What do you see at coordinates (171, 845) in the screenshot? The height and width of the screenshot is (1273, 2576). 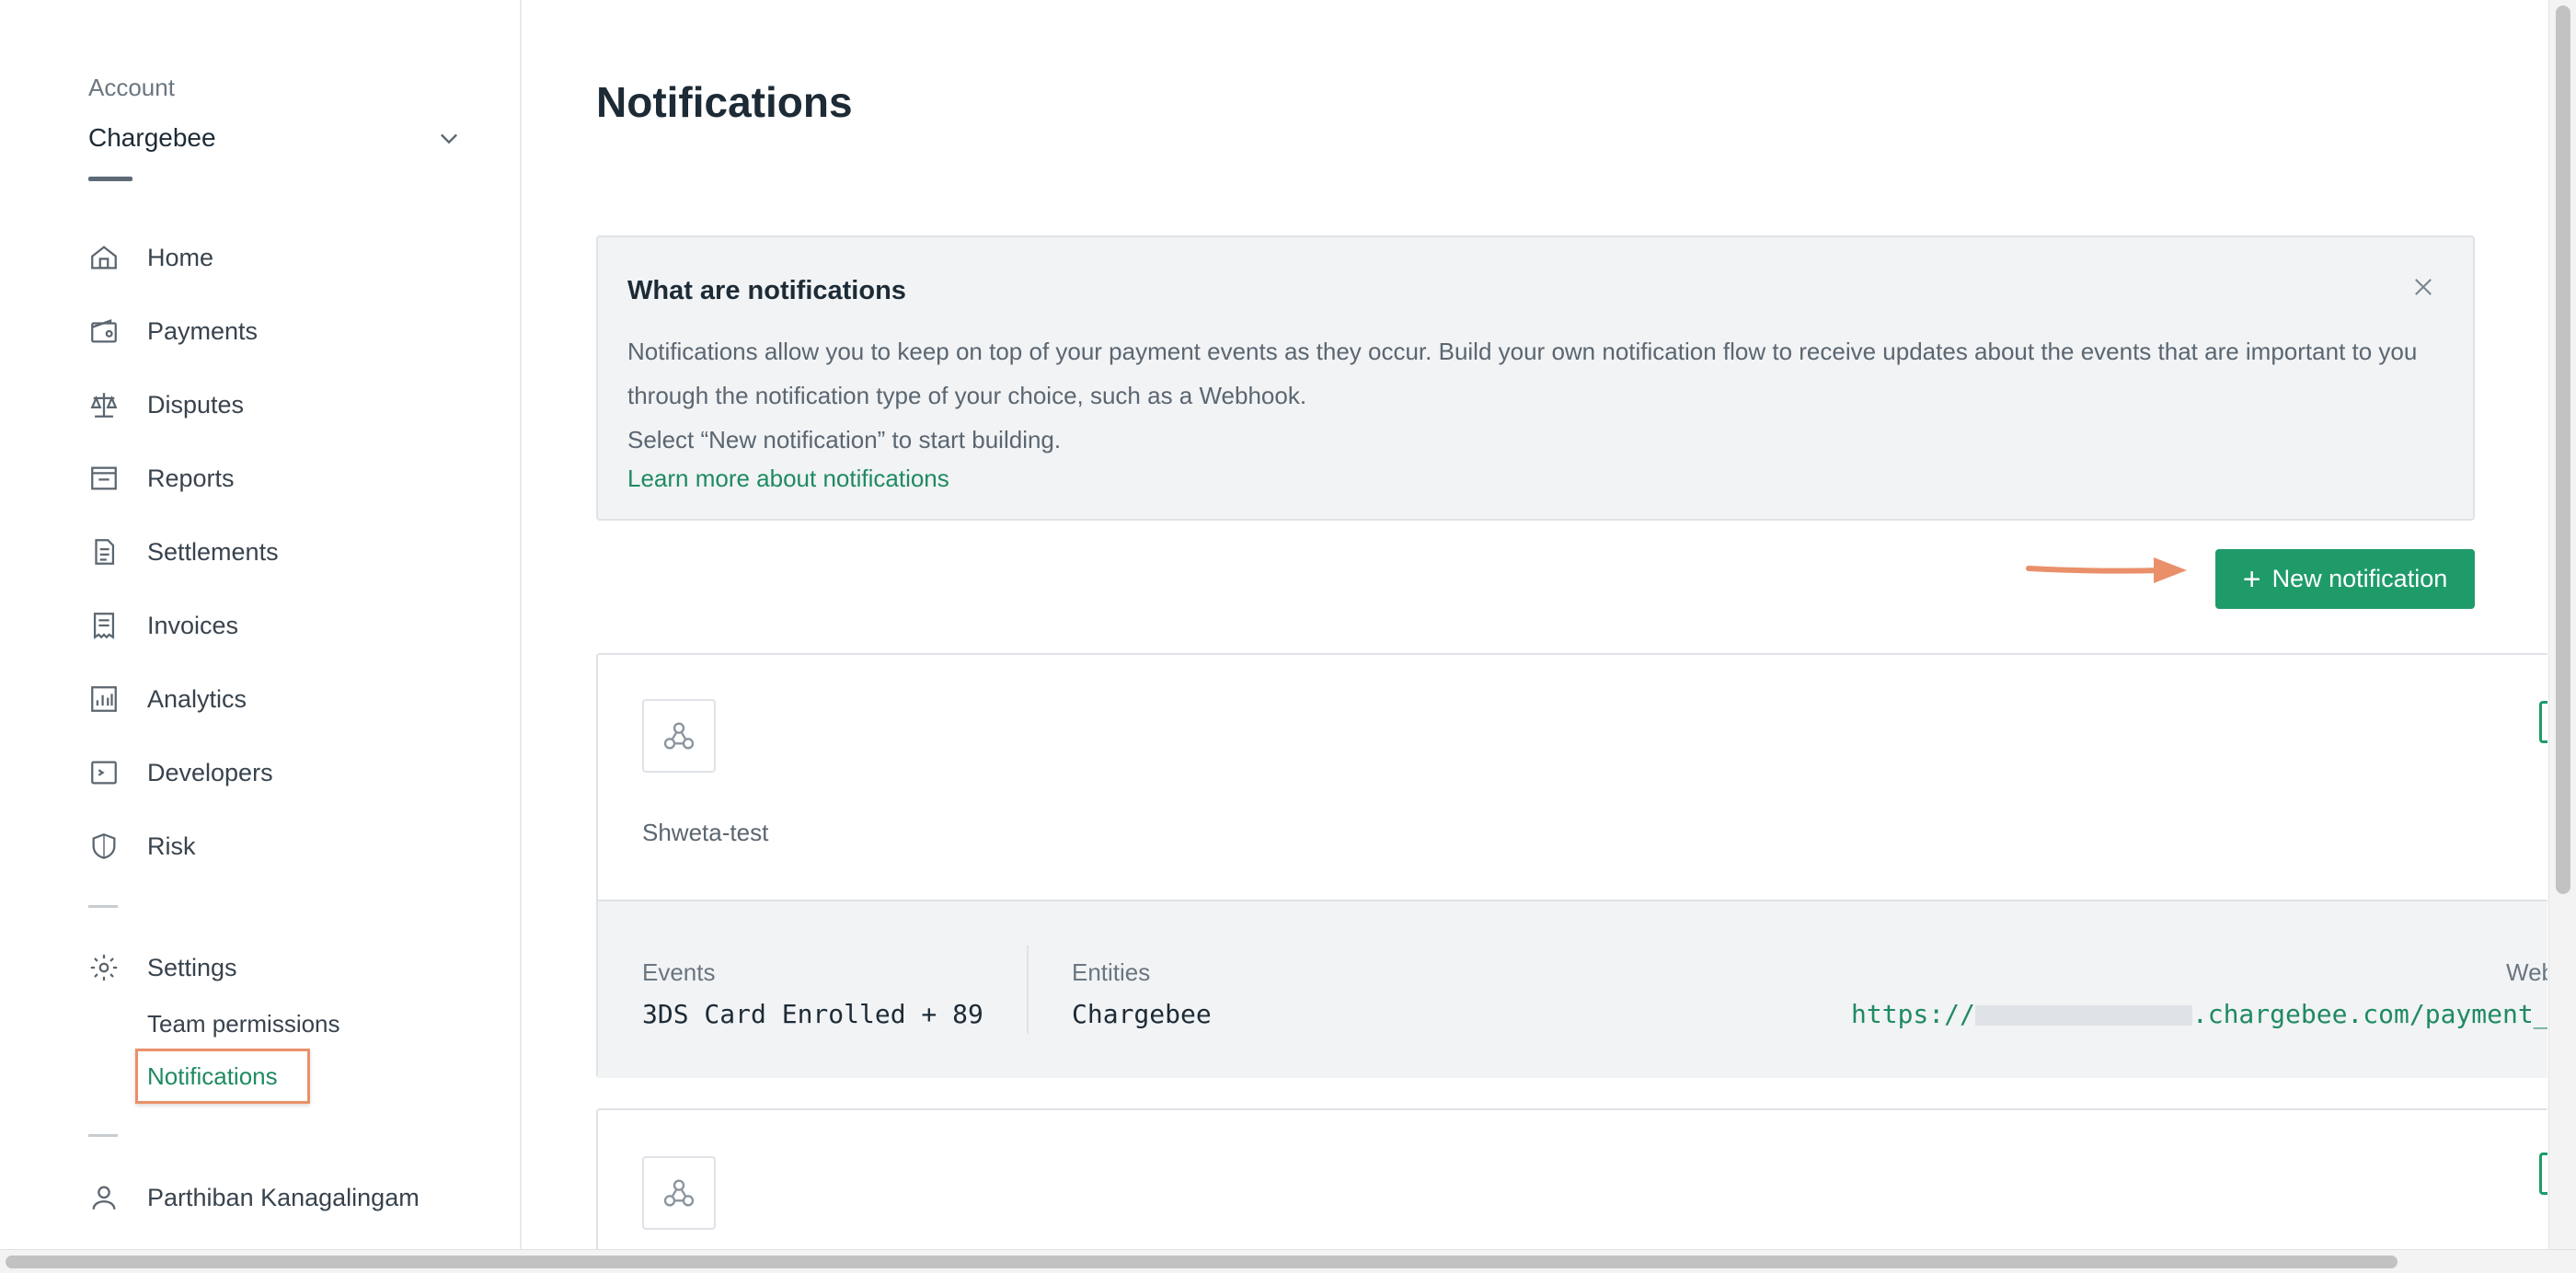 I see `sidebar-item-label: Risk` at bounding box center [171, 845].